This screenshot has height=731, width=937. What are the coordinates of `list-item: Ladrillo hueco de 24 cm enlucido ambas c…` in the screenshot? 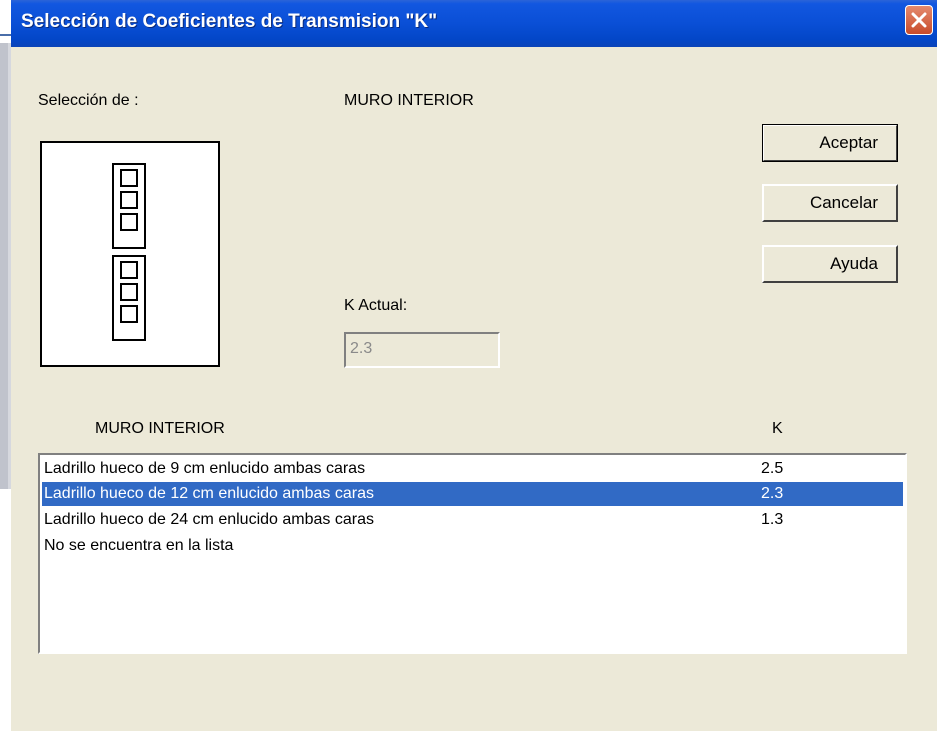 It's located at (472, 520).